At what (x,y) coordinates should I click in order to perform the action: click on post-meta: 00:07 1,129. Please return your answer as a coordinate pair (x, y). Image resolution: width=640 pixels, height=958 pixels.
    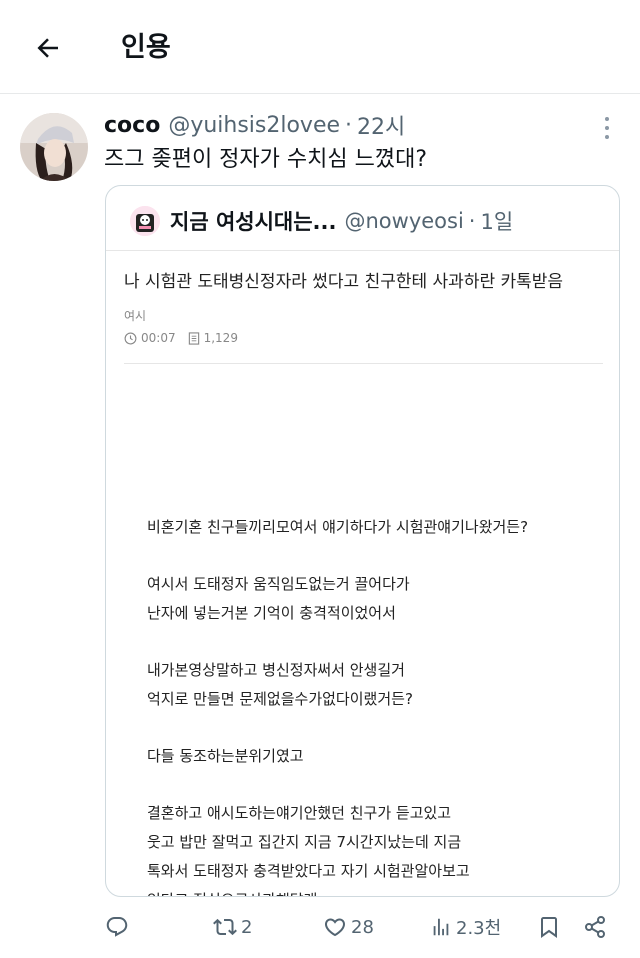
    Looking at the image, I should click on (181, 338).